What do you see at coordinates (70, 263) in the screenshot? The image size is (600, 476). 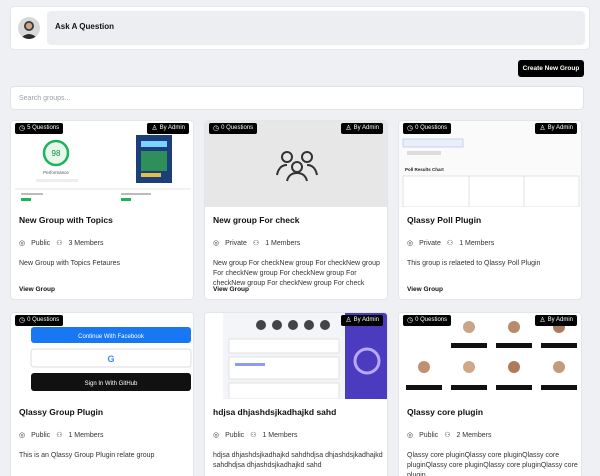 I see `group-description: New Group with Topics Fetaures` at bounding box center [70, 263].